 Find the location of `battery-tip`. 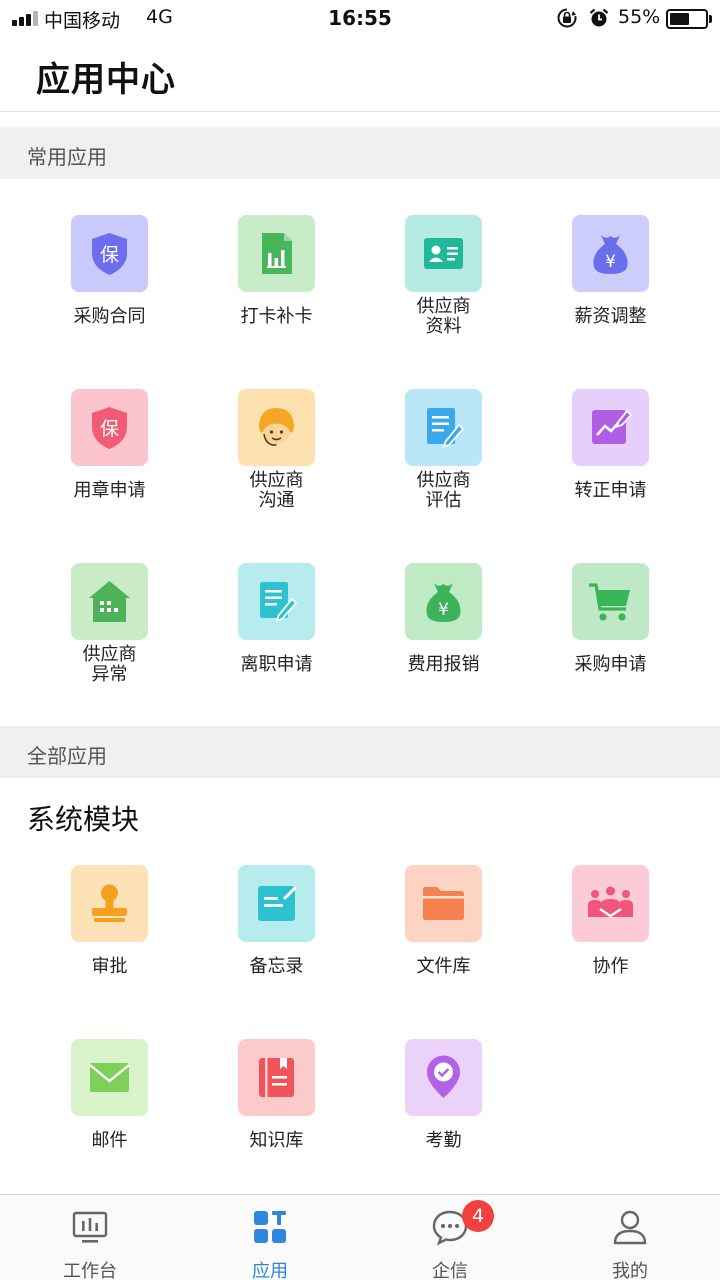

battery-tip is located at coordinates (710, 19).